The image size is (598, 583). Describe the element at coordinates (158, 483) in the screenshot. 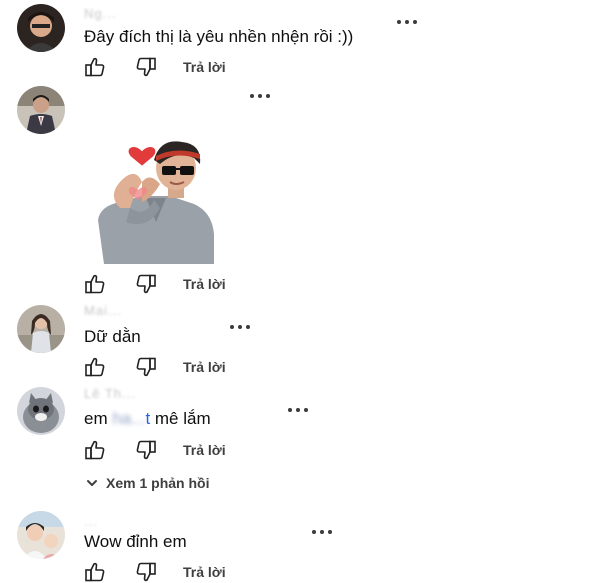

I see `view-replies-label: Xem 1 phản hồi` at that location.